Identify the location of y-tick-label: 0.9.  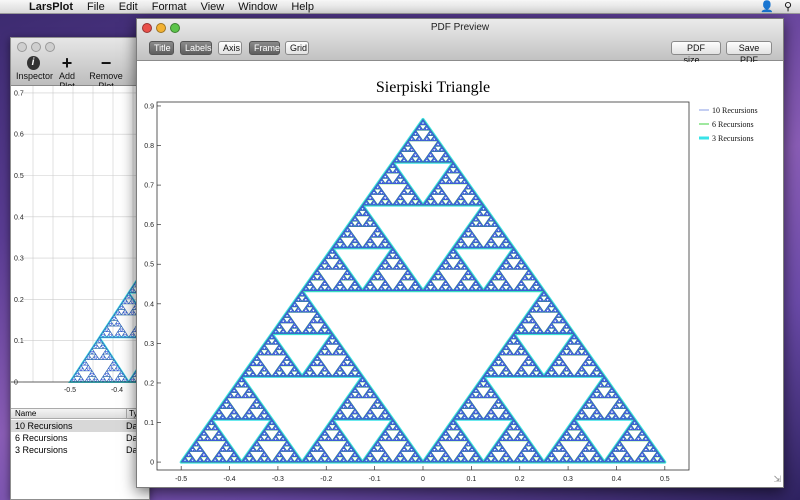
(149, 106).